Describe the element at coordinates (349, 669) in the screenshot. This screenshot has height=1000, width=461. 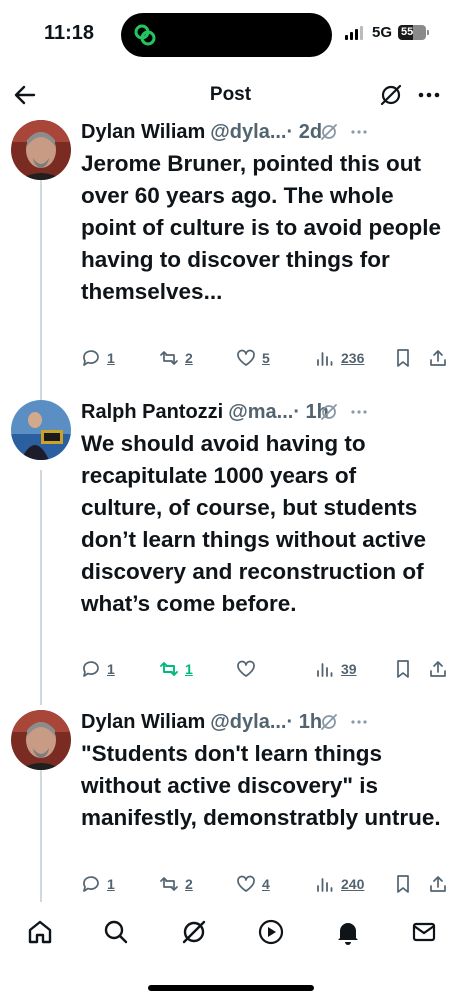
I see `view-count: 39` at that location.